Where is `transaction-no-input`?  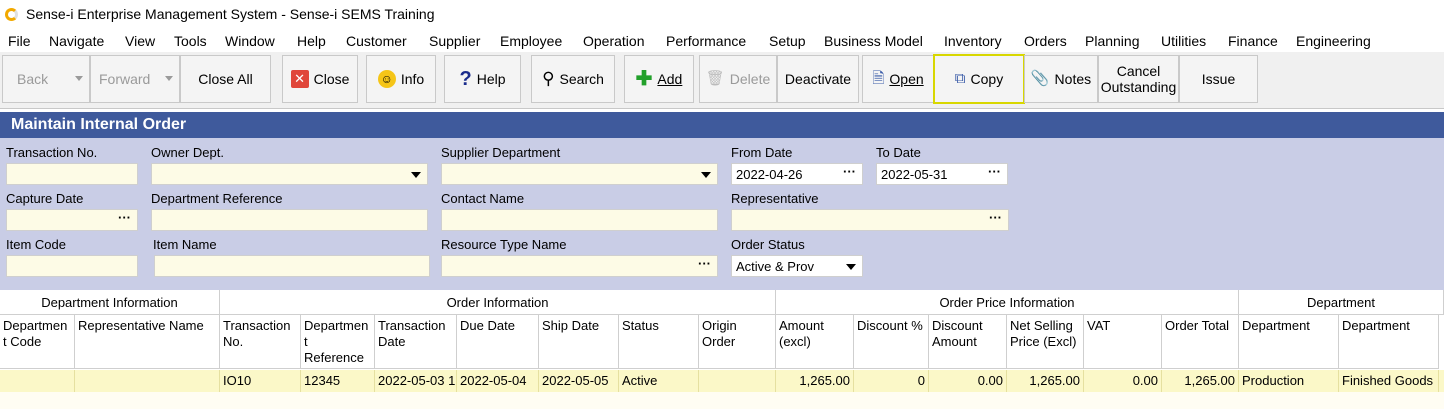 transaction-no-input is located at coordinates (72, 174).